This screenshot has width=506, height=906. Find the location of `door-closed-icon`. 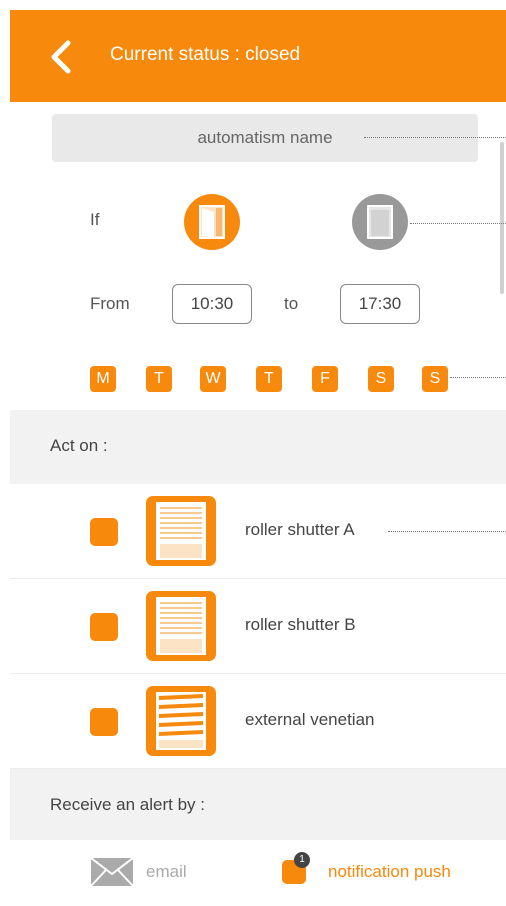

door-closed-icon is located at coordinates (380, 222).